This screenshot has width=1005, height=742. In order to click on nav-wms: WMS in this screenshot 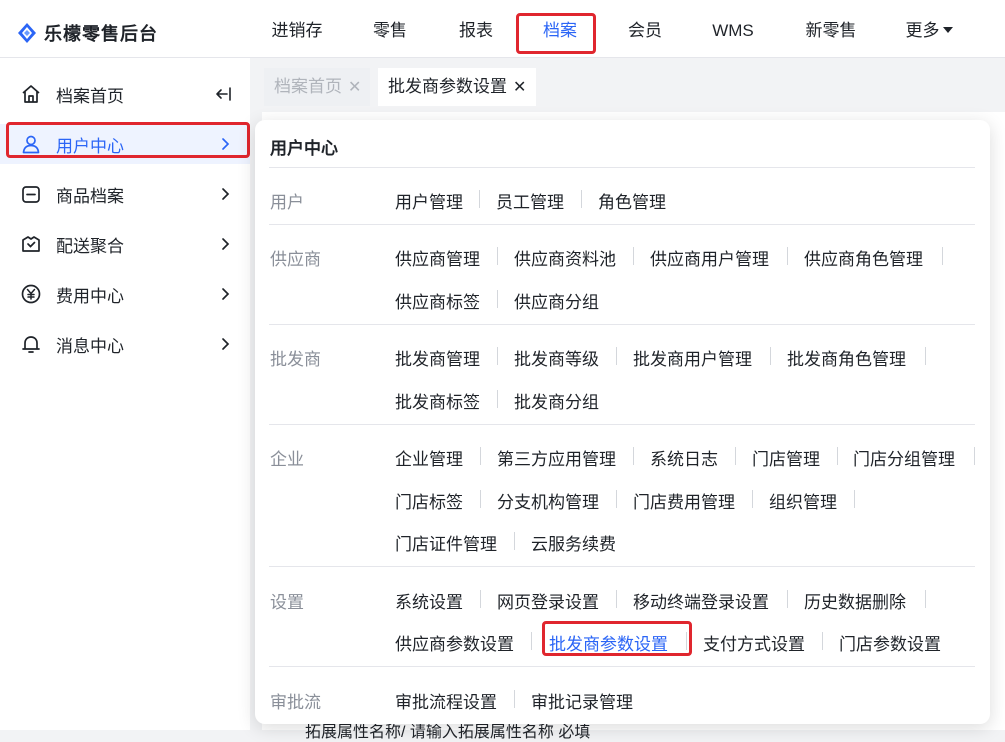, I will do `click(733, 31)`.